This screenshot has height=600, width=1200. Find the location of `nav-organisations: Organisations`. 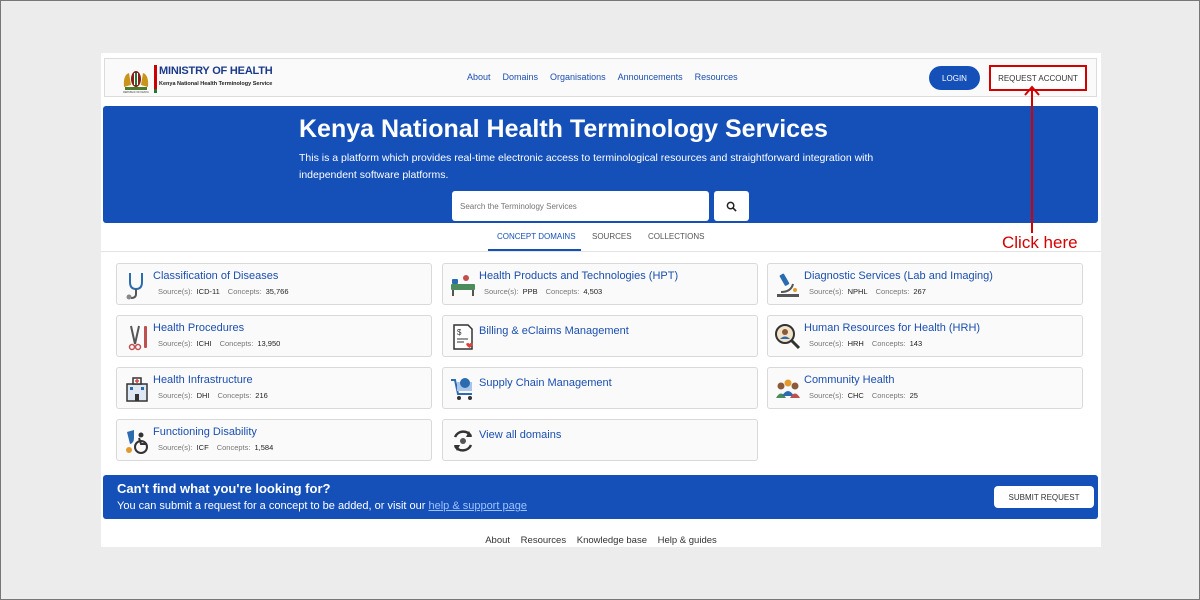

nav-organisations: Organisations is located at coordinates (578, 77).